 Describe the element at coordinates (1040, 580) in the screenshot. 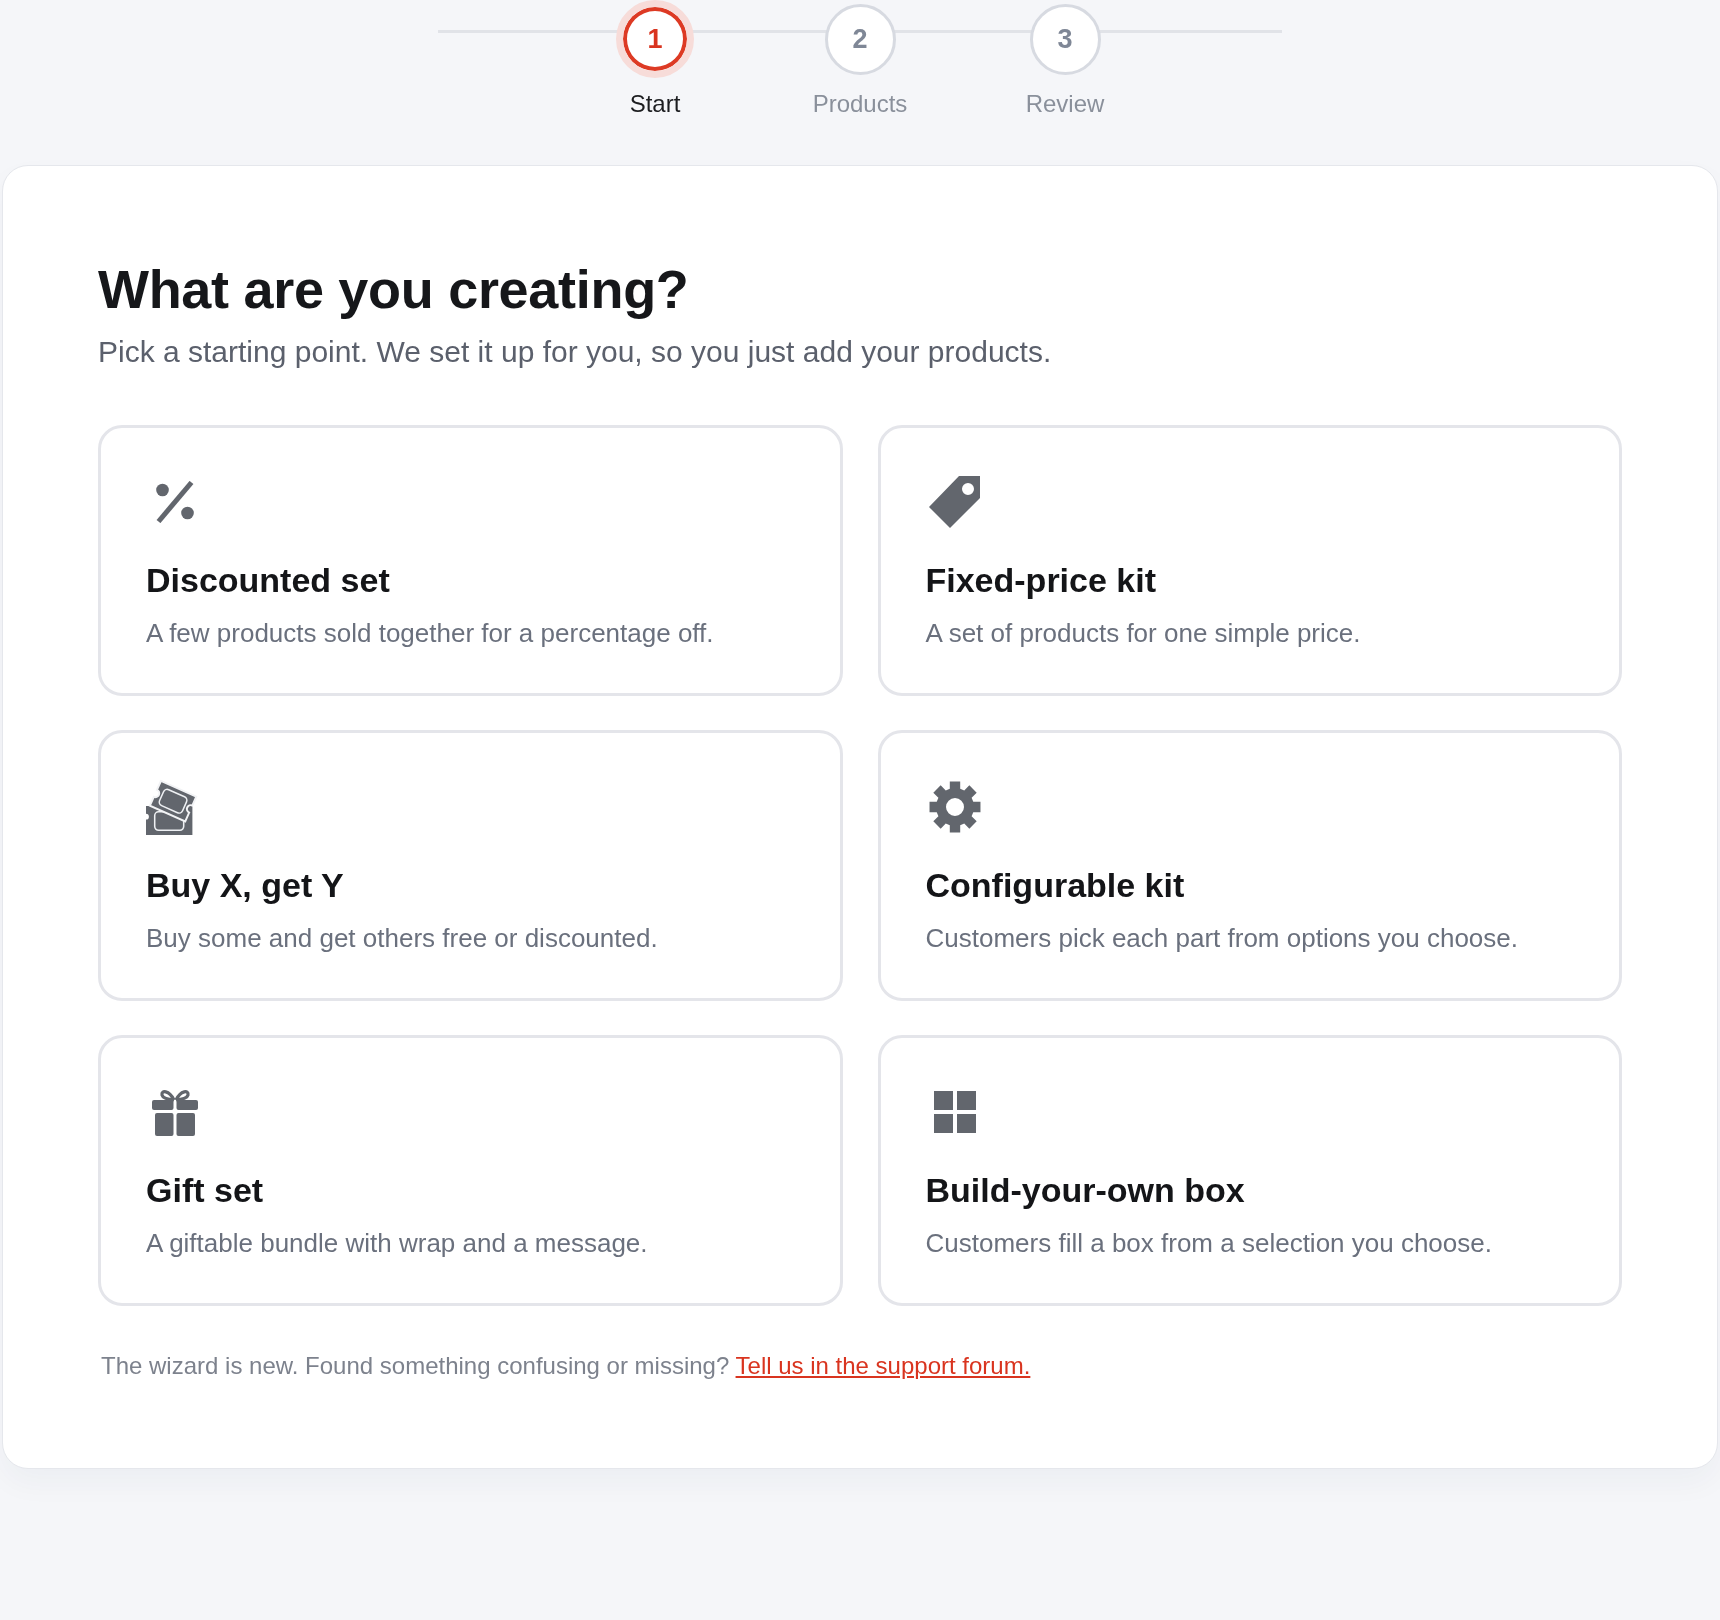

I see `option-title: Fixed-price kit` at that location.